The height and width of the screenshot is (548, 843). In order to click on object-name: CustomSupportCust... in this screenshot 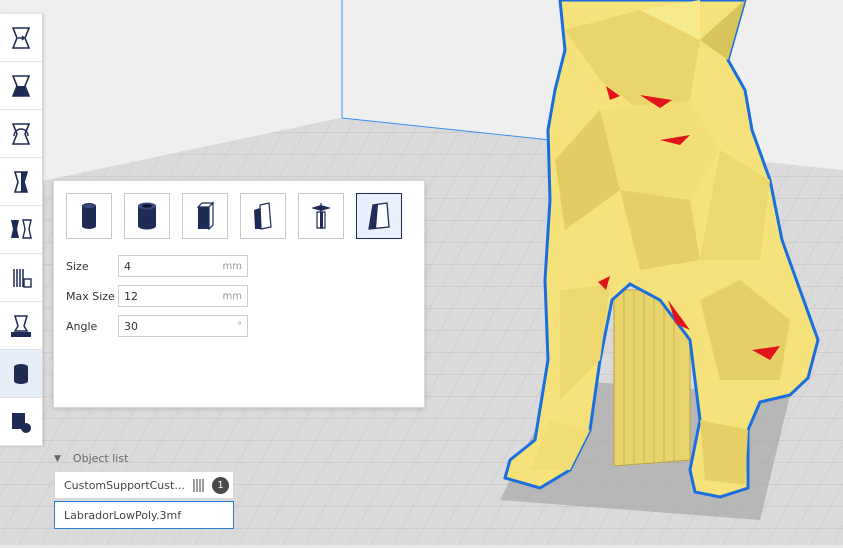, I will do `click(124, 485)`.